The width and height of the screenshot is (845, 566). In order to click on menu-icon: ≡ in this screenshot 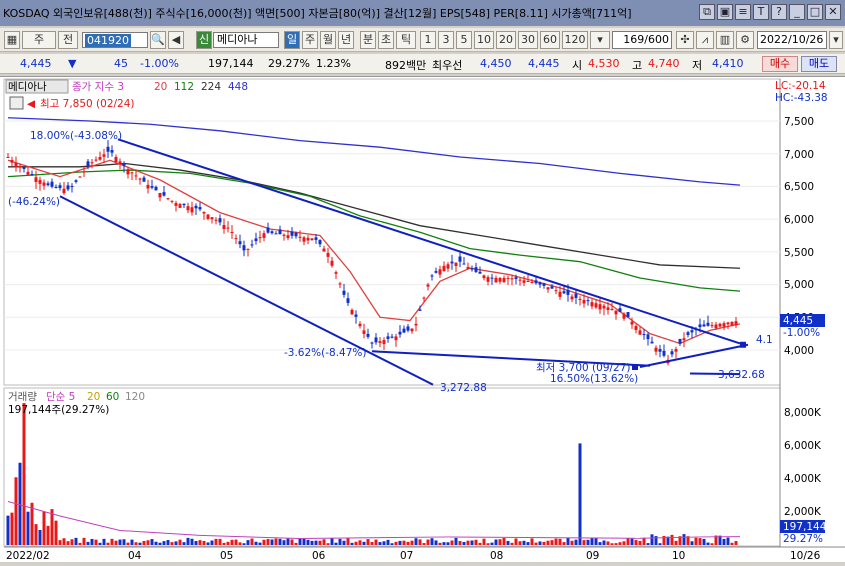, I will do `click(743, 12)`.